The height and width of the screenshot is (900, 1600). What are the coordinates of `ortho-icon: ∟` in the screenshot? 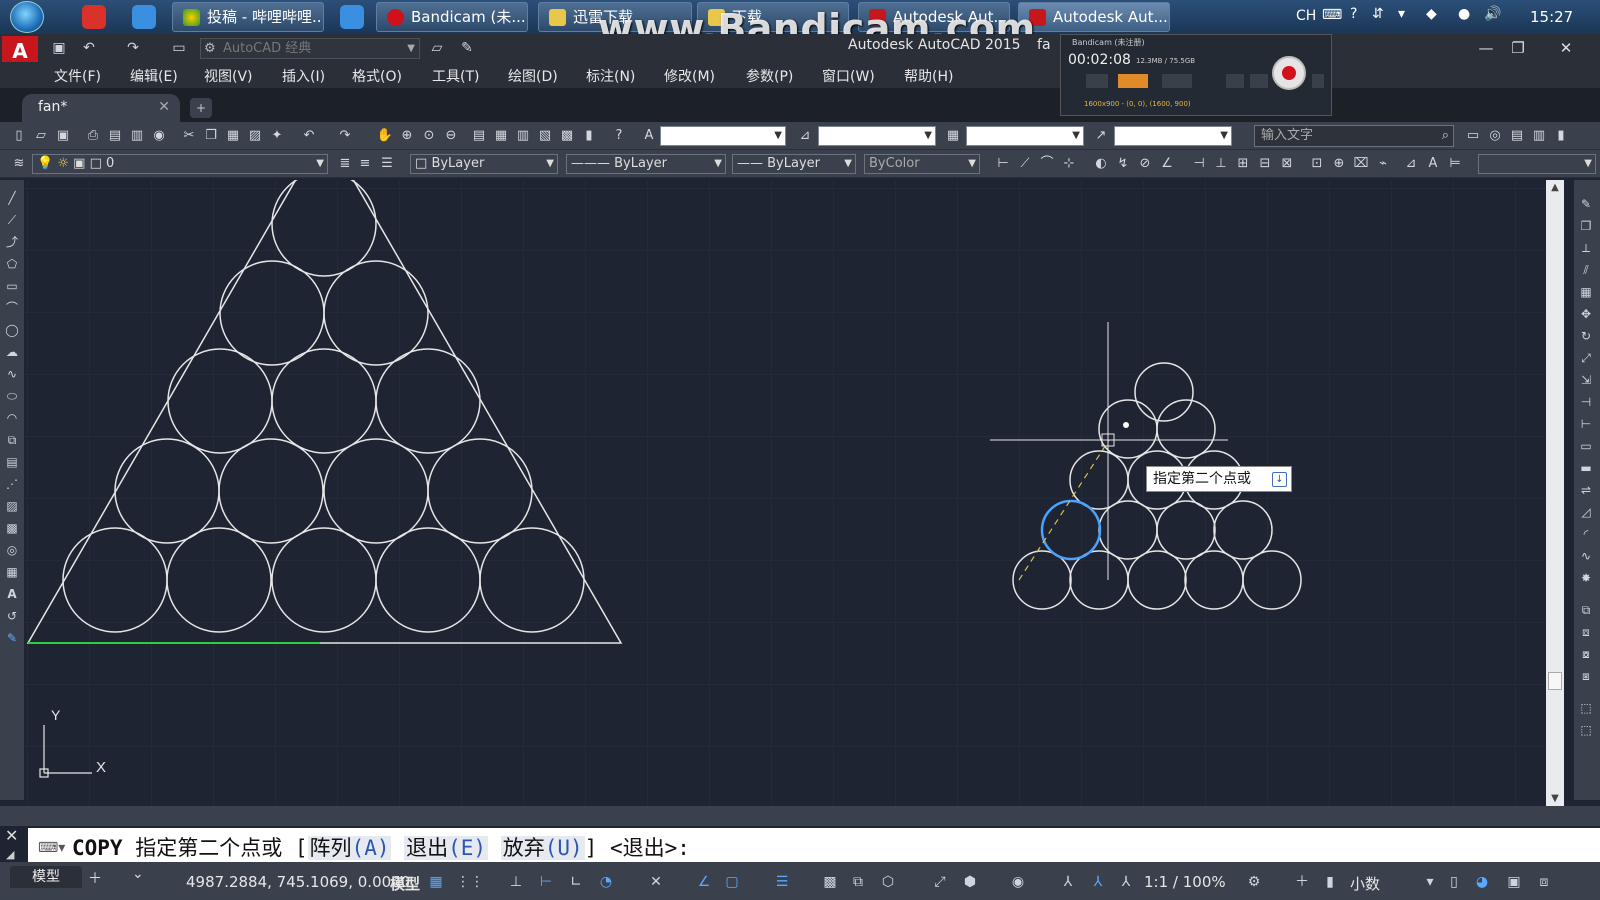 It's located at (576, 882).